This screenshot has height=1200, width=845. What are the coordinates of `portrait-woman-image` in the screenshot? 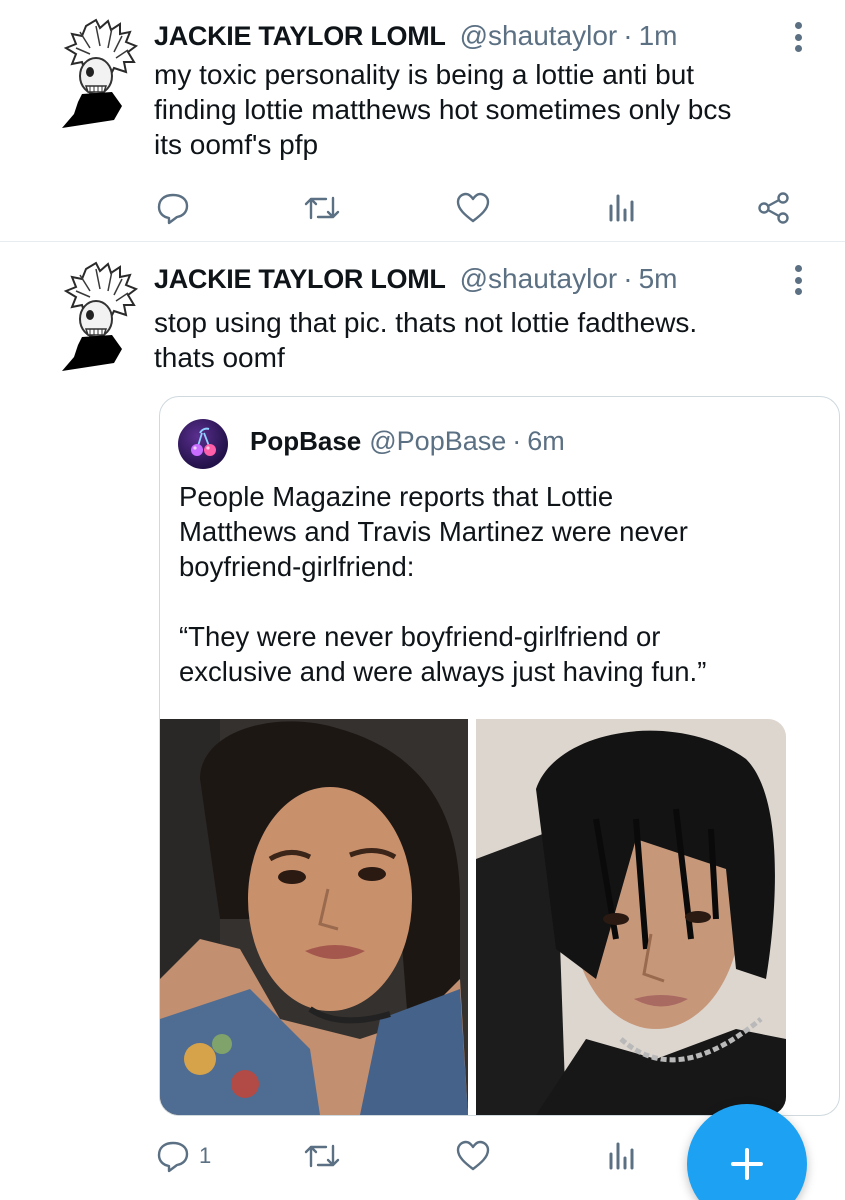 It's located at (314, 917).